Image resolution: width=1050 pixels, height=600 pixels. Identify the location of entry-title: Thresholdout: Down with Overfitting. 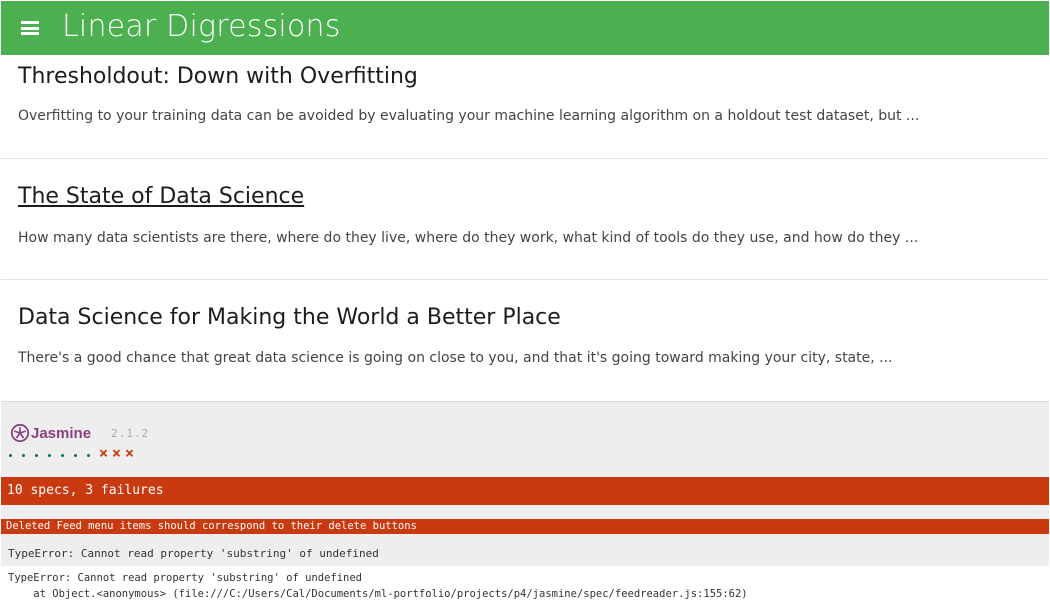
(218, 76).